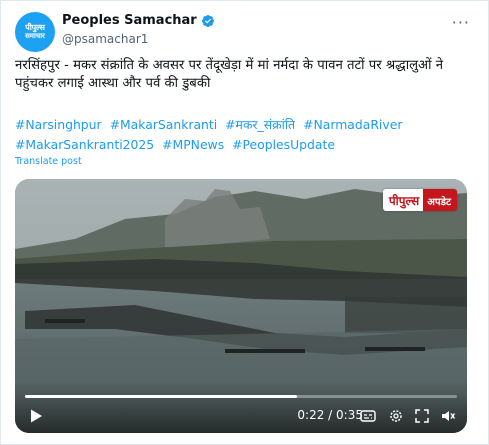 The image size is (489, 445). I want to click on avatar: पीपुल्स समाचार, so click(35, 32).